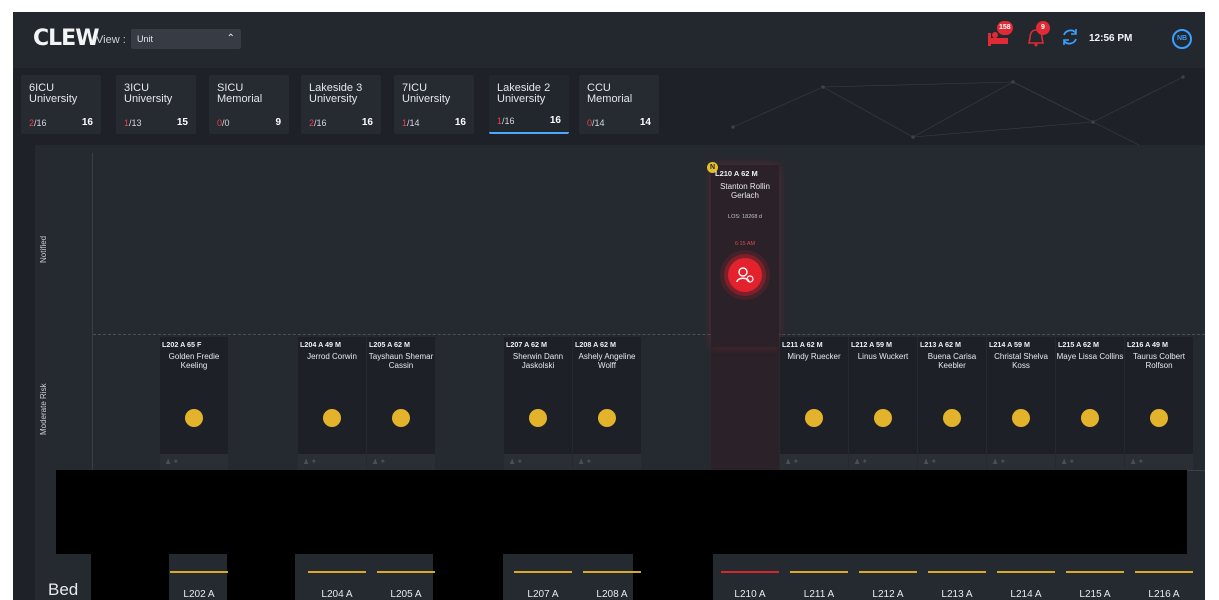 This screenshot has width=1219, height=600. Describe the element at coordinates (649, 334) in the screenshot. I see `row-divider-notified` at that location.